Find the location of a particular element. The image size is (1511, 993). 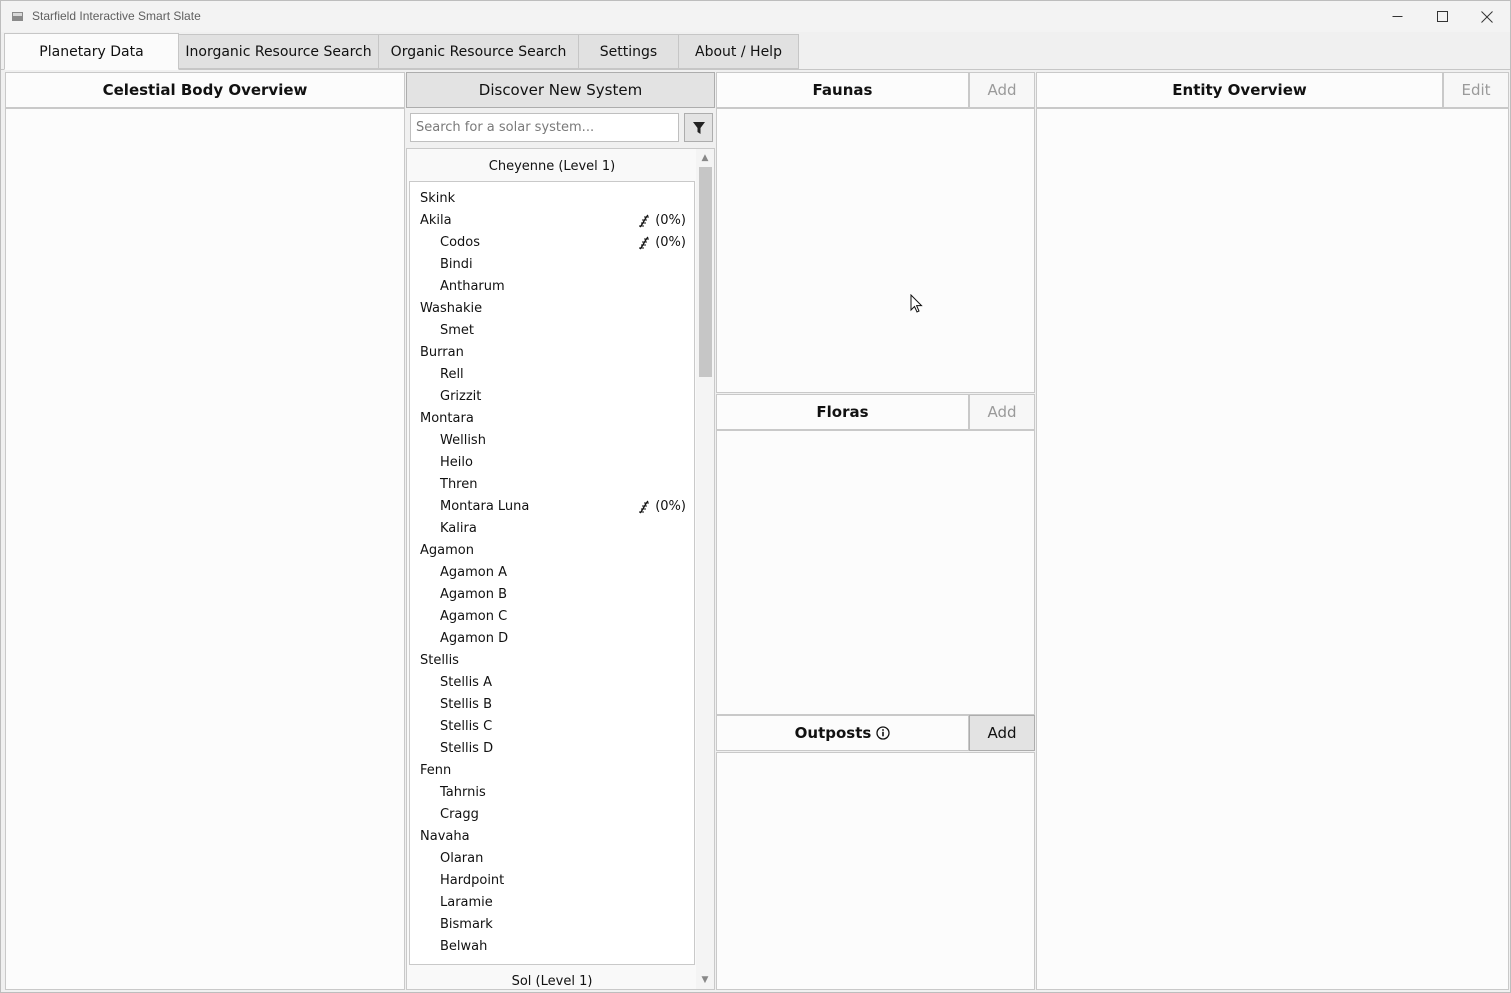

entity-edit-button: Edit is located at coordinates (1476, 90).